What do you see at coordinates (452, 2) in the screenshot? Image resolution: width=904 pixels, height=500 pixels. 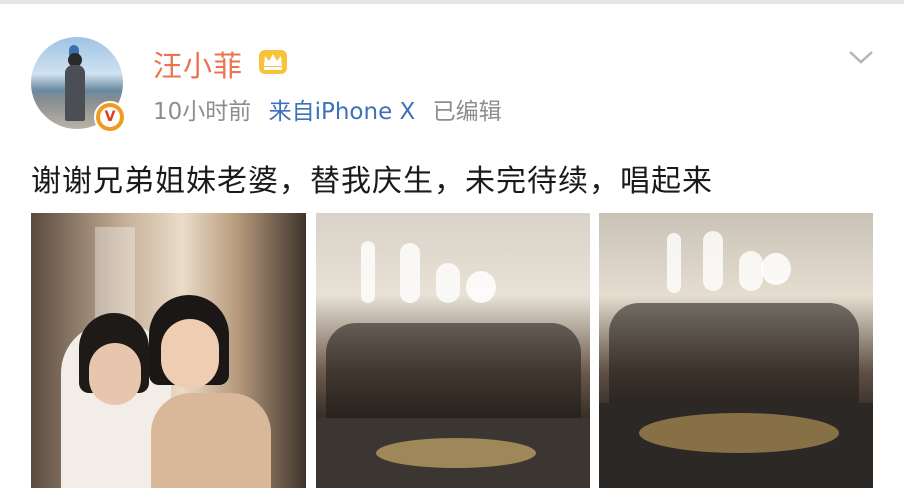 I see `top-divider` at bounding box center [452, 2].